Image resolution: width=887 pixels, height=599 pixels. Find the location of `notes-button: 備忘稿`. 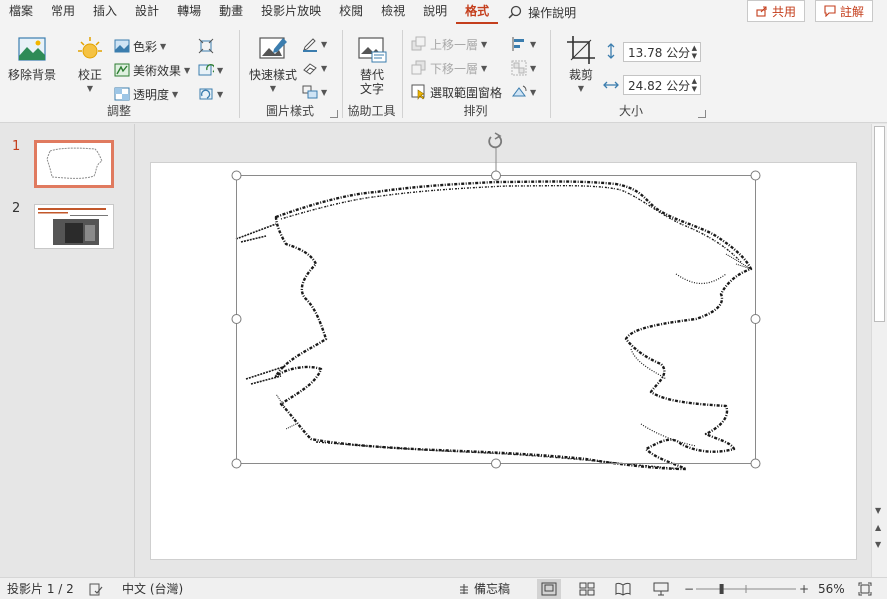

notes-button: 備忘稿 is located at coordinates (484, 588).